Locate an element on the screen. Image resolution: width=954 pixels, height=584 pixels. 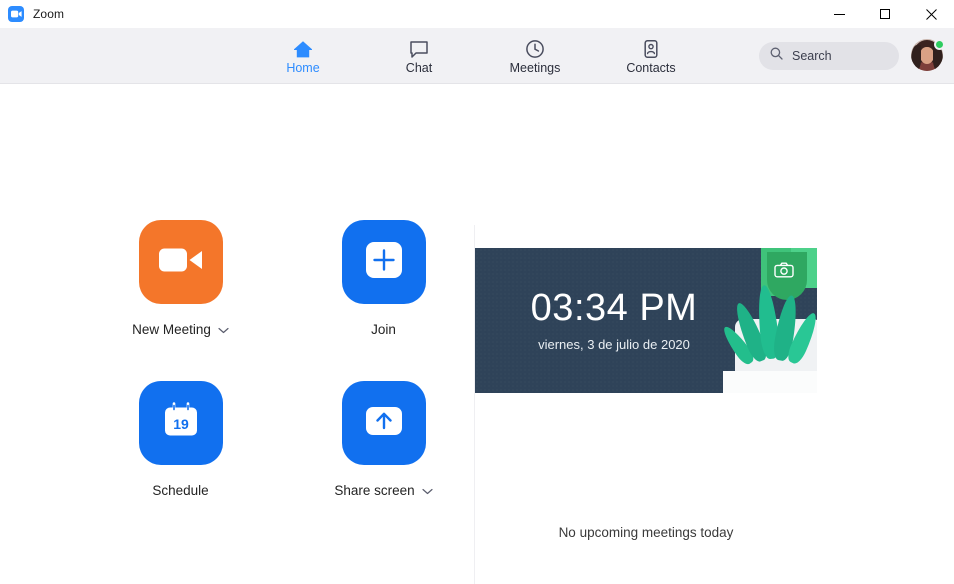
plus-icon is located at coordinates (384, 262).